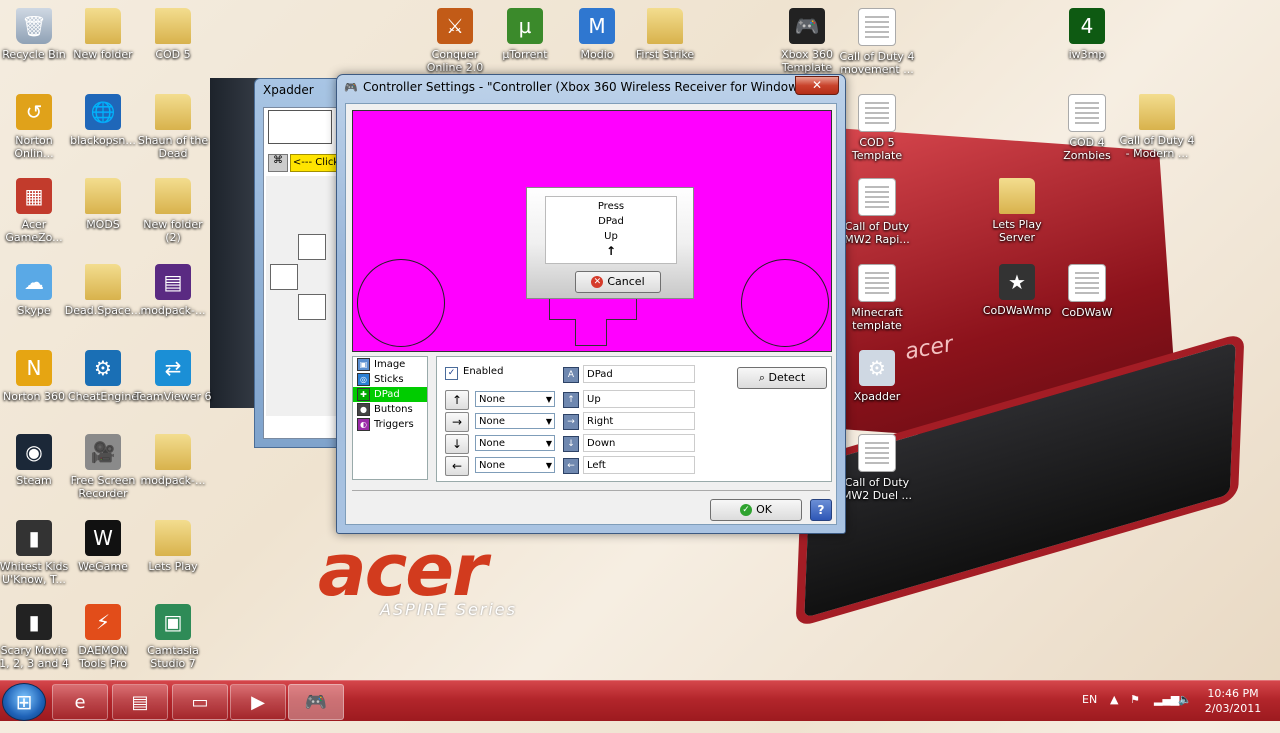 The image size is (1280, 733). I want to click on desktop-icon: COD 4 Zombies, so click(1087, 128).